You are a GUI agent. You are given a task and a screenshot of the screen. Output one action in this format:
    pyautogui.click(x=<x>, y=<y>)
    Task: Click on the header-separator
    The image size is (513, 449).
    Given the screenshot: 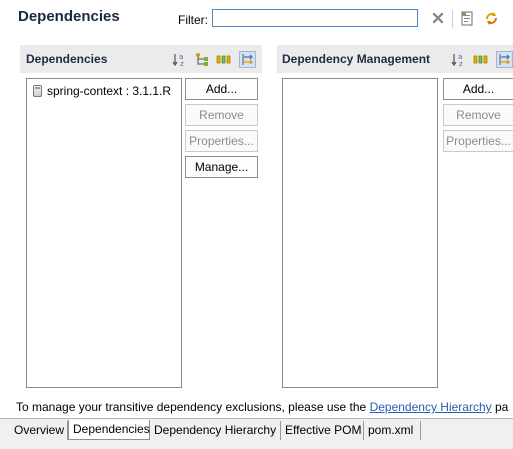 What is the action you would take?
    pyautogui.click(x=452, y=19)
    